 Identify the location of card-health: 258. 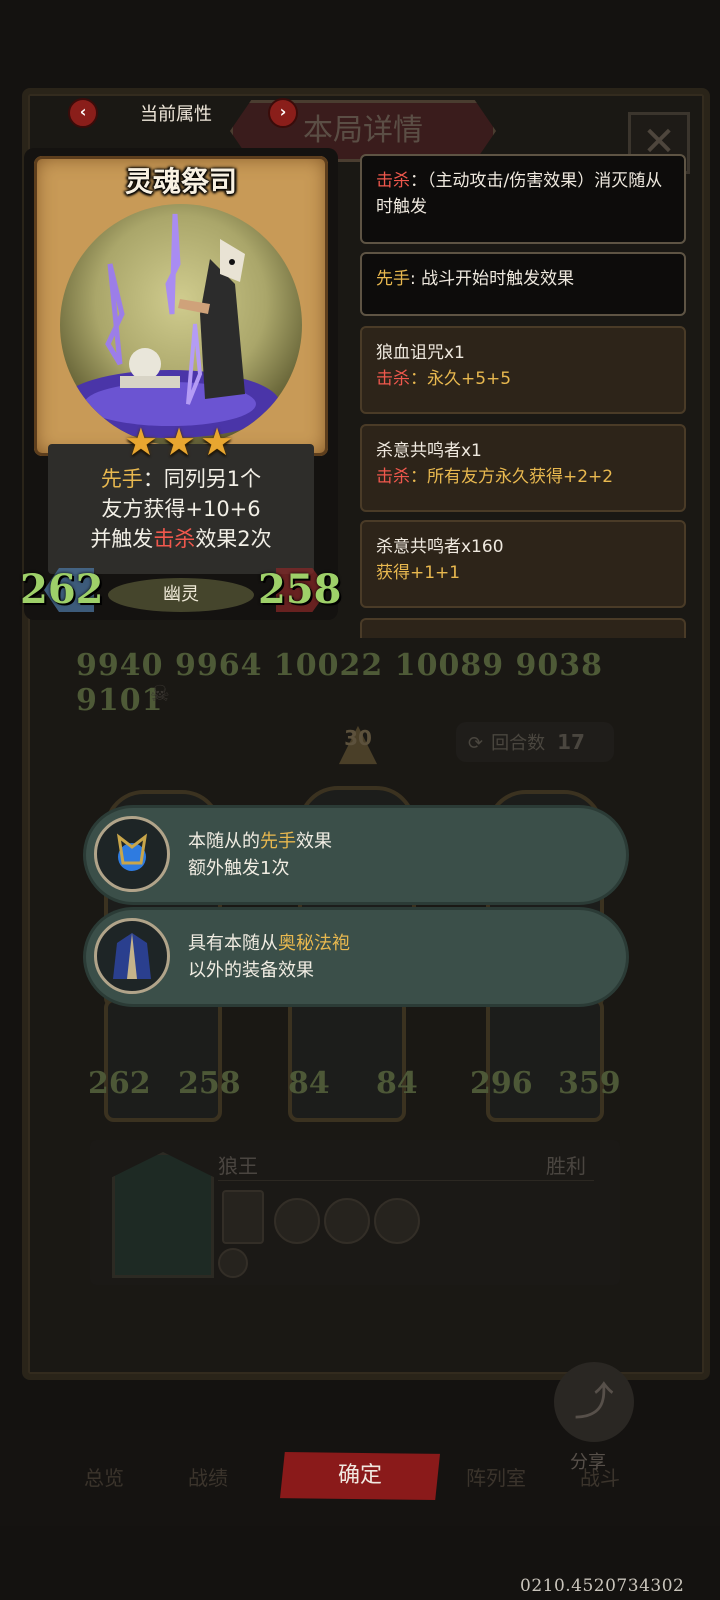
(300, 589).